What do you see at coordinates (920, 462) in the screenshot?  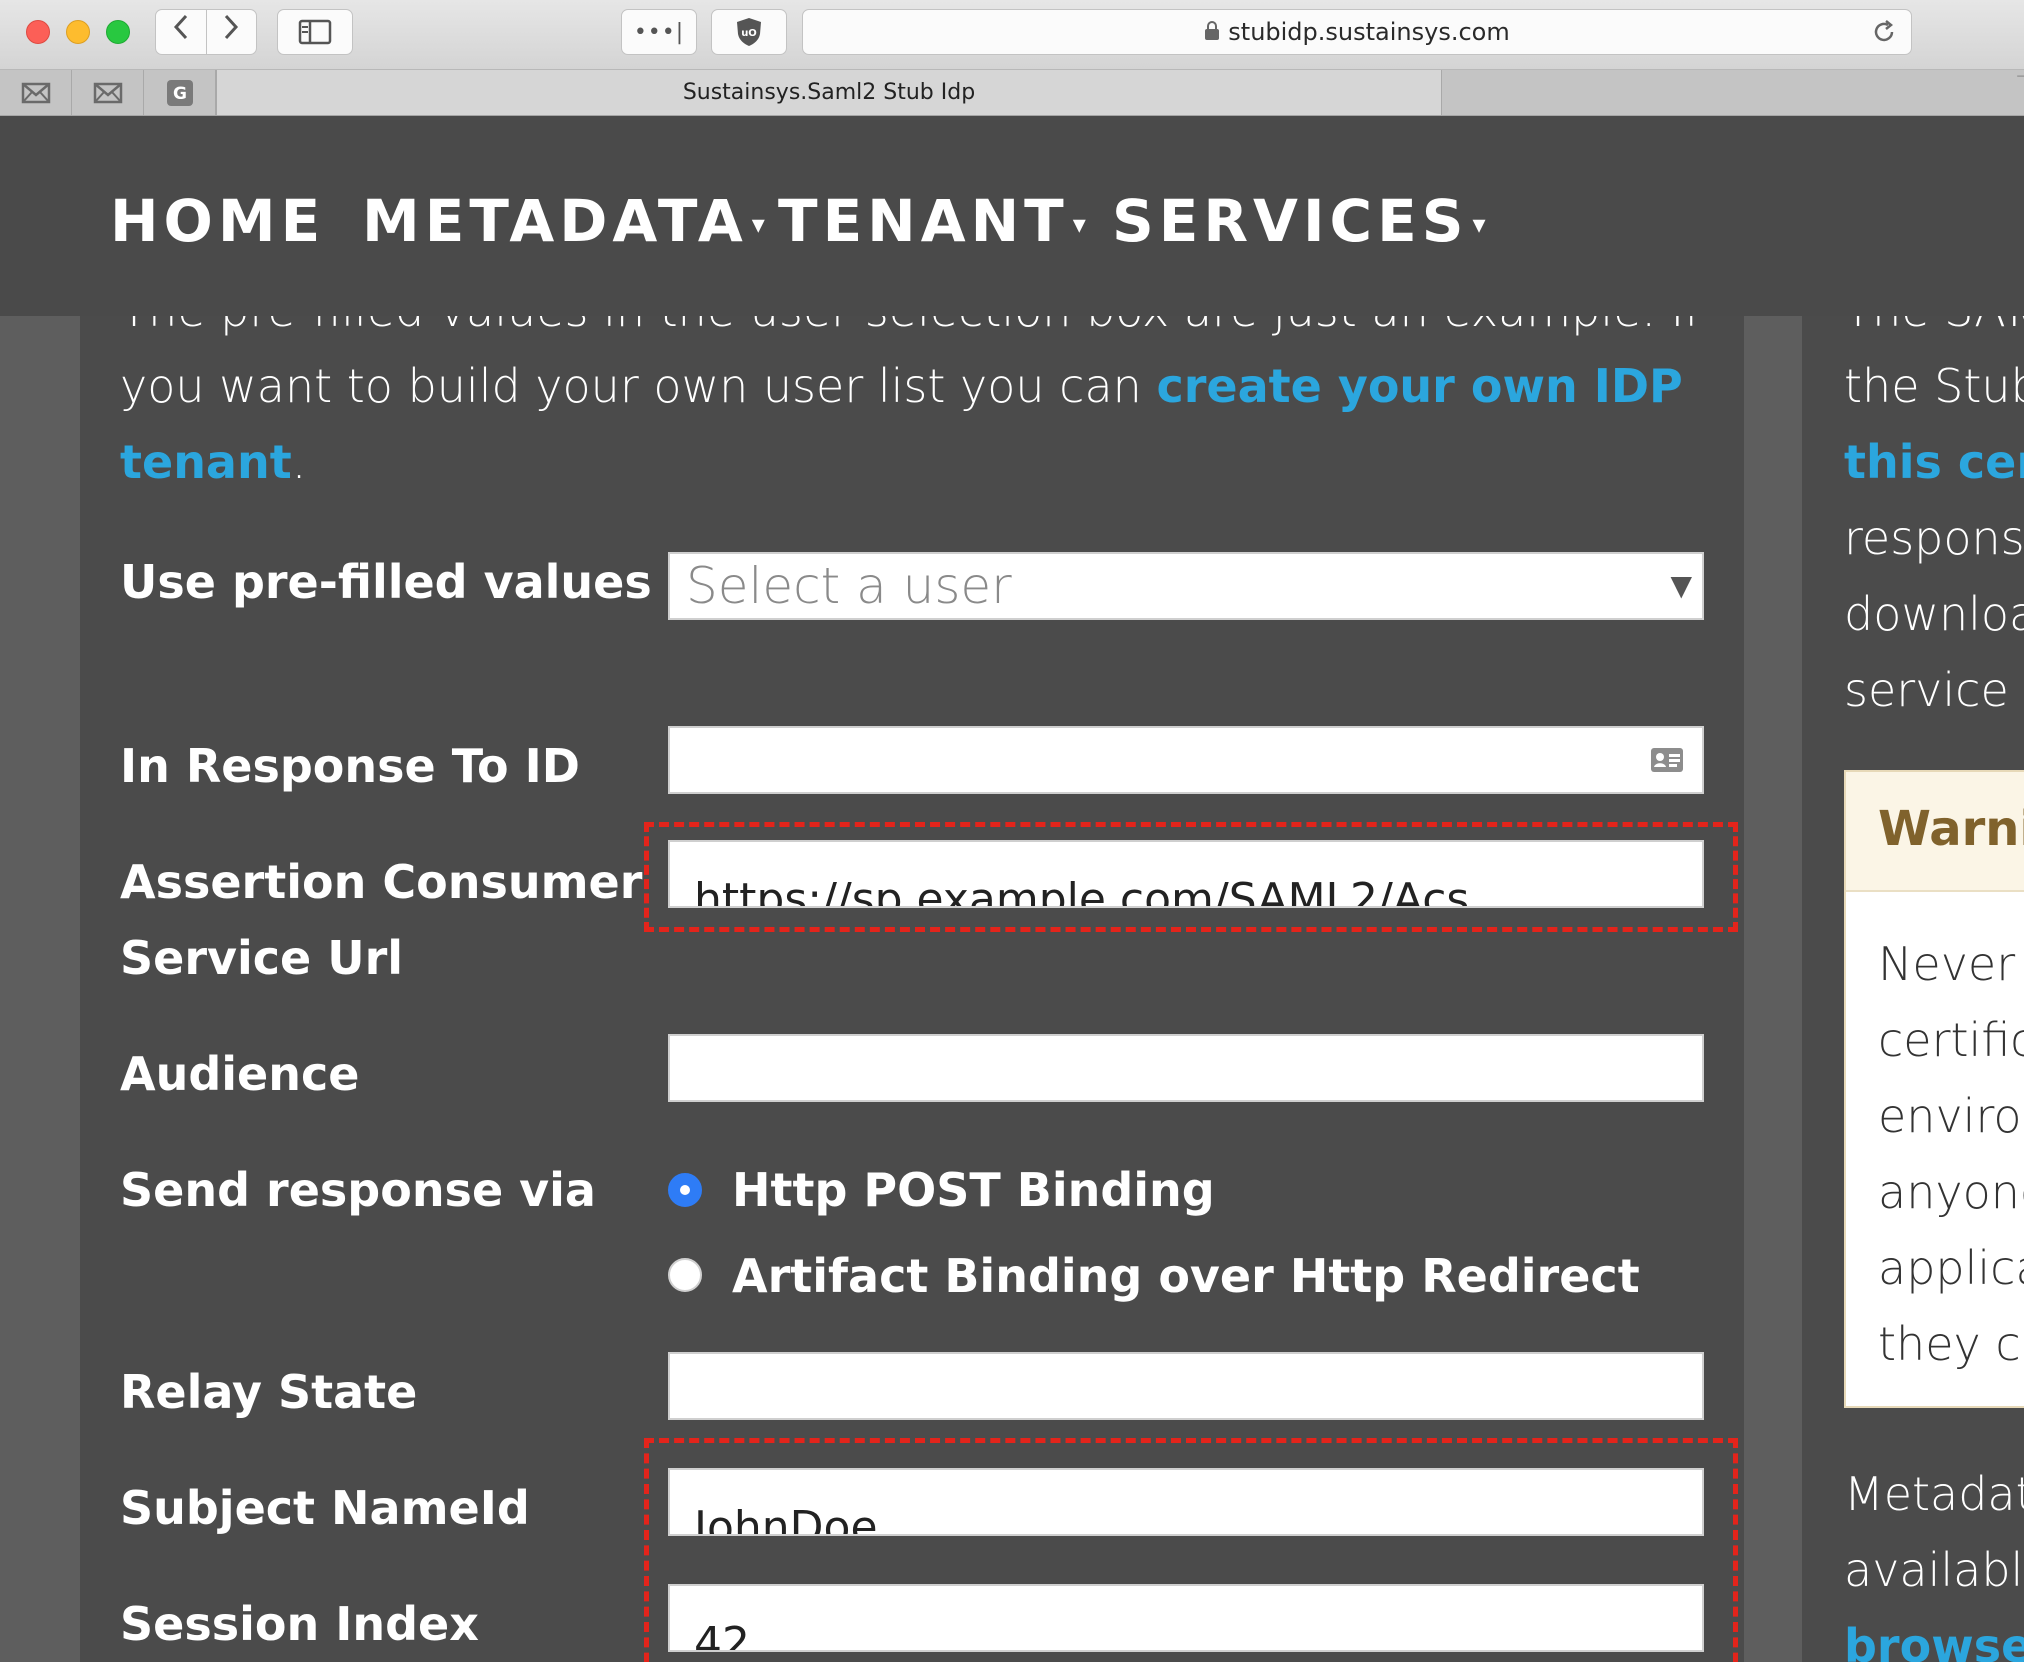 I see `intro-line-3: tenant.` at bounding box center [920, 462].